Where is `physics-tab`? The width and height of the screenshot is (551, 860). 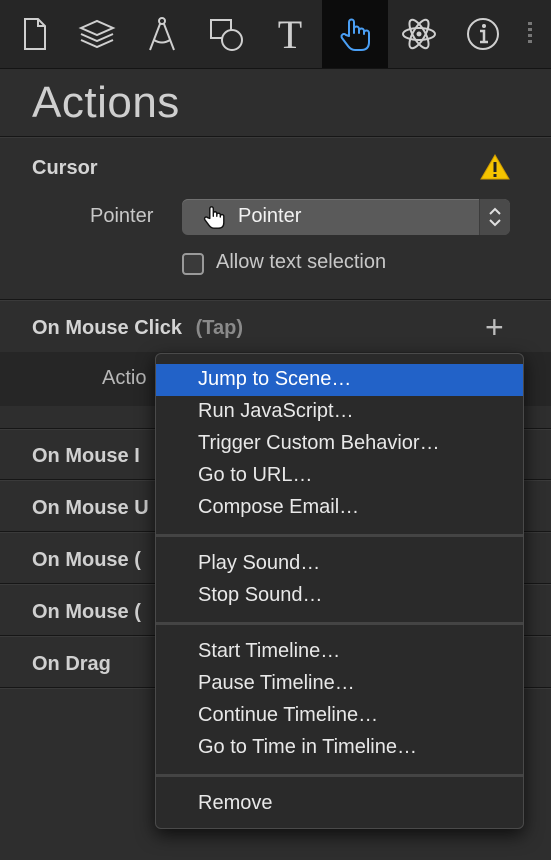
physics-tab is located at coordinates (419, 34).